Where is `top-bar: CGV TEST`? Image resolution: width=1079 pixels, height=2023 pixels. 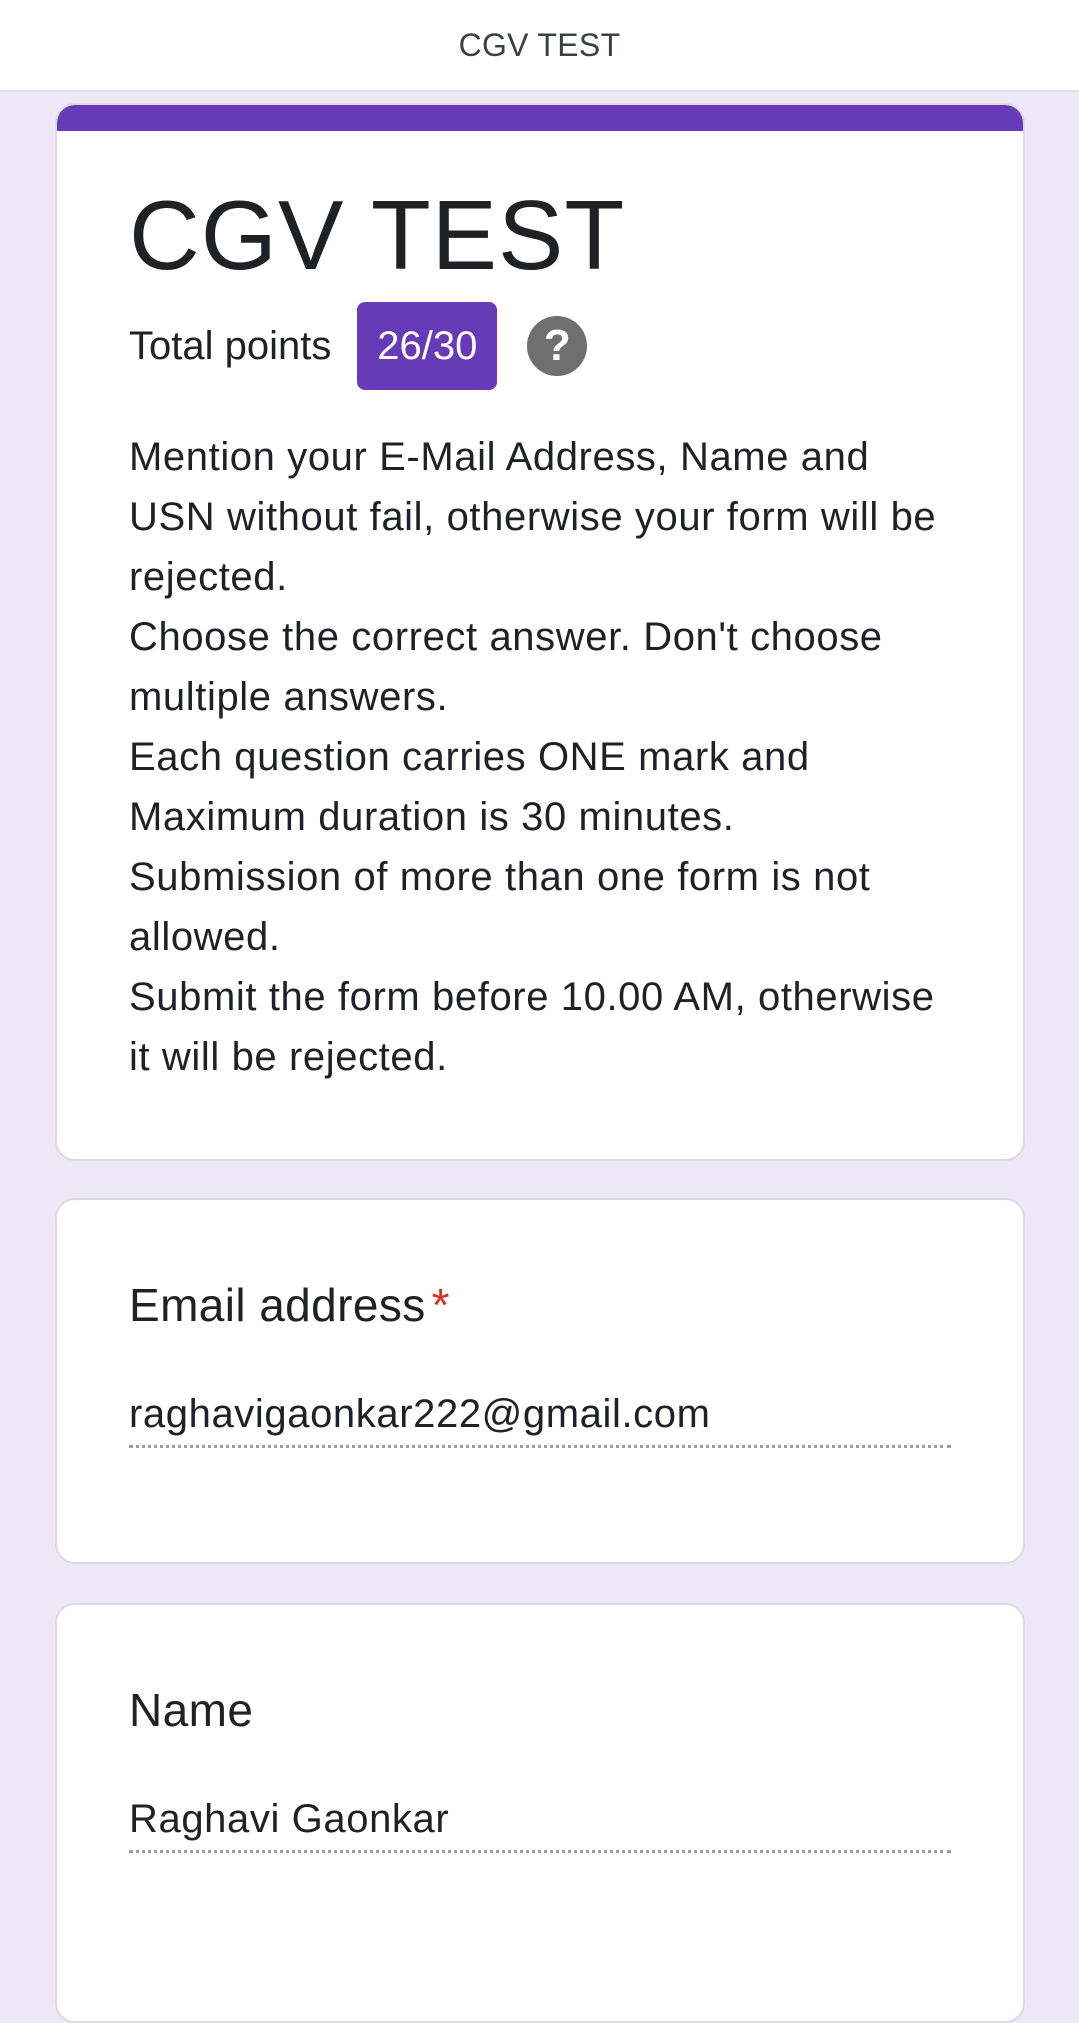
top-bar: CGV TEST is located at coordinates (539, 46).